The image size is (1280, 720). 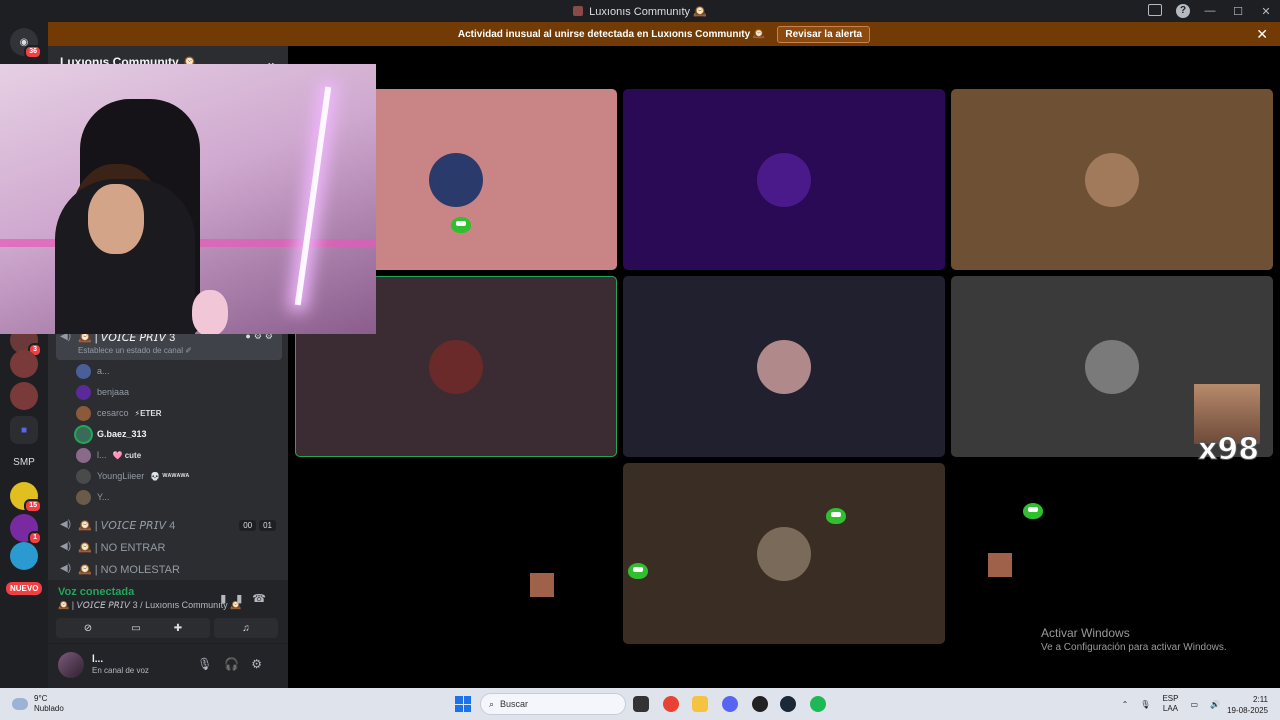 I want to click on activity-button: ✚, so click(x=178, y=628).